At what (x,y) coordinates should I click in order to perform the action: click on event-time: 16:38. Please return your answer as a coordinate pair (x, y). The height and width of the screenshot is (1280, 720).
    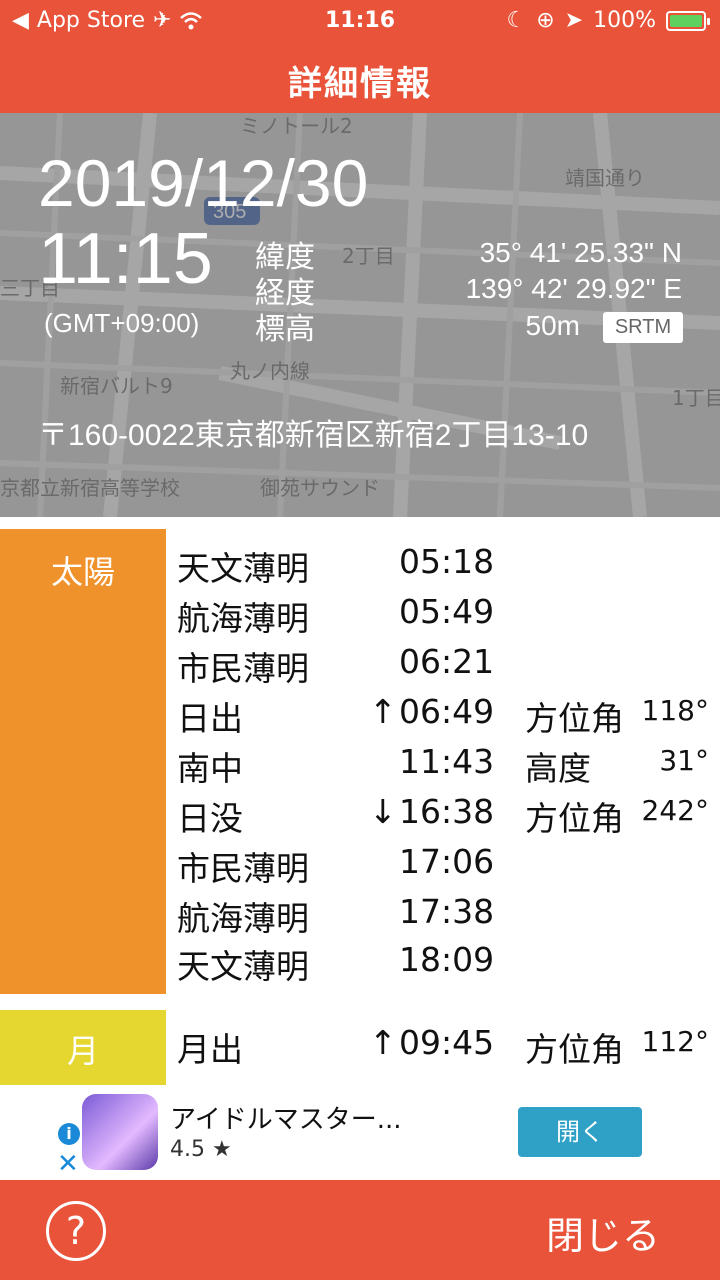
    Looking at the image, I should click on (447, 811).